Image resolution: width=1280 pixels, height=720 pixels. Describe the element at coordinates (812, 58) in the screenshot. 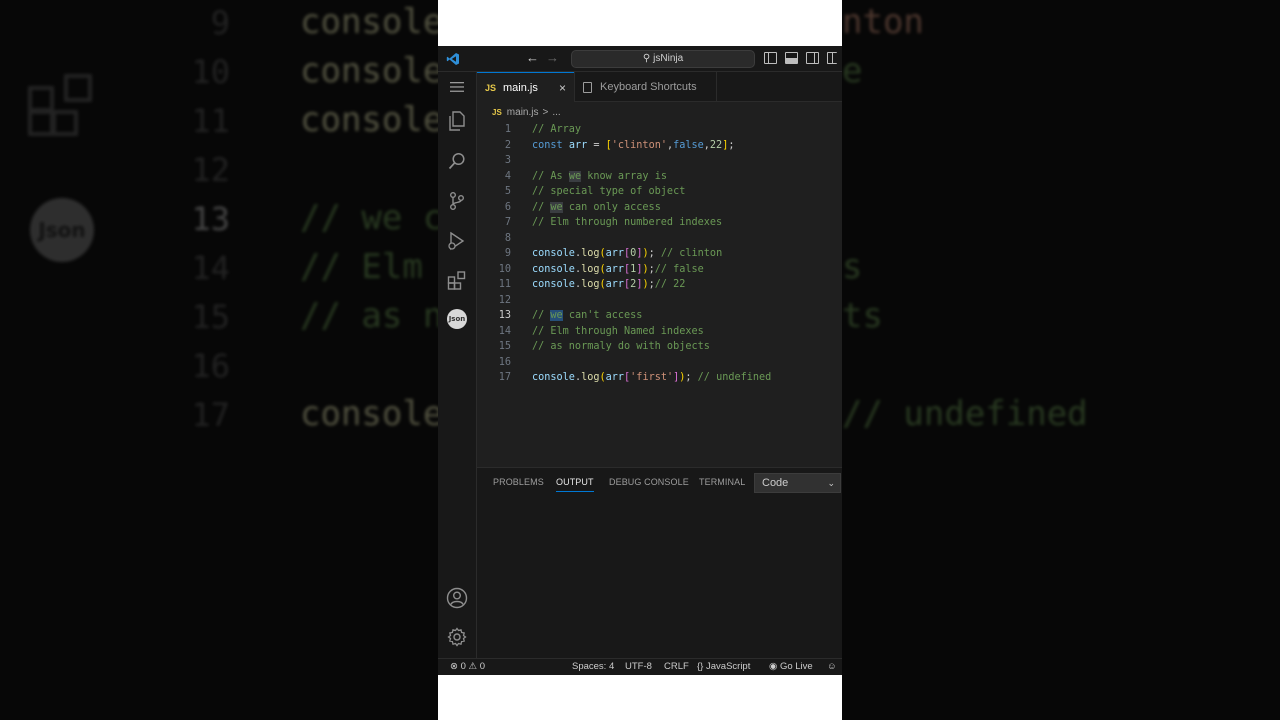

I see `toggle-secondary-sidebar-icon` at that location.